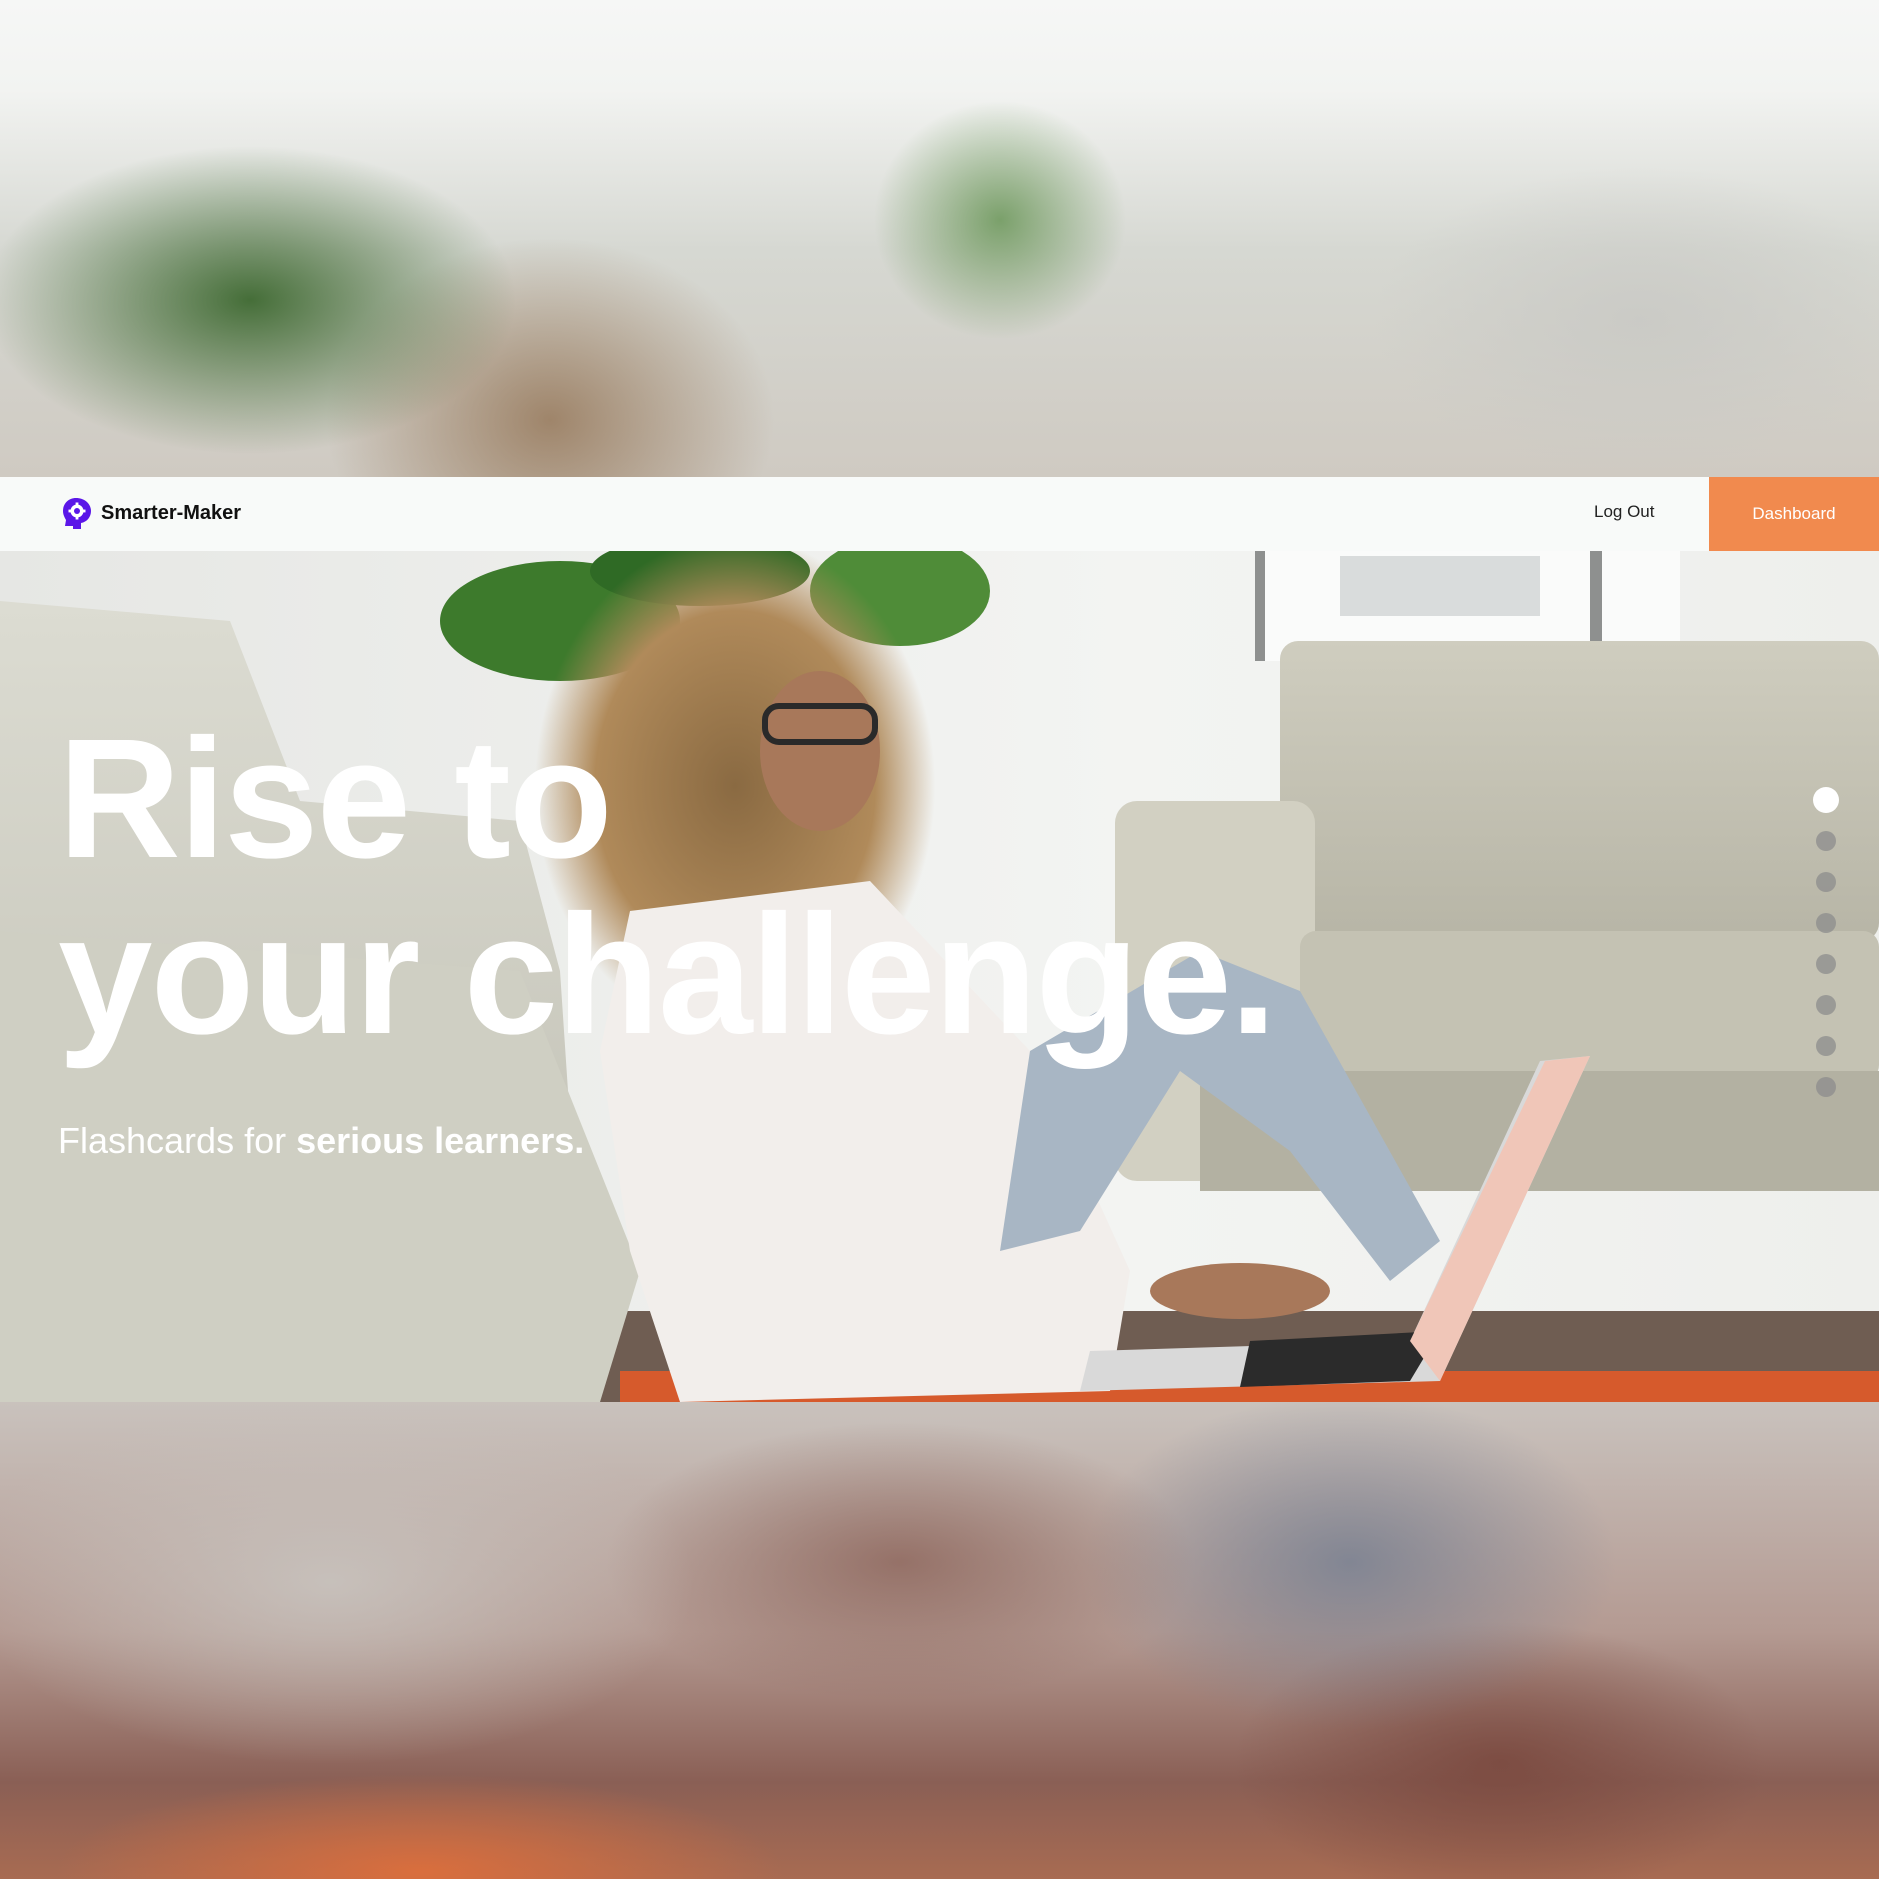 The width and height of the screenshot is (1879, 1879). Describe the element at coordinates (939, 514) in the screenshot. I see `navbar: Smarter-Maker Log Out Dashboard` at that location.